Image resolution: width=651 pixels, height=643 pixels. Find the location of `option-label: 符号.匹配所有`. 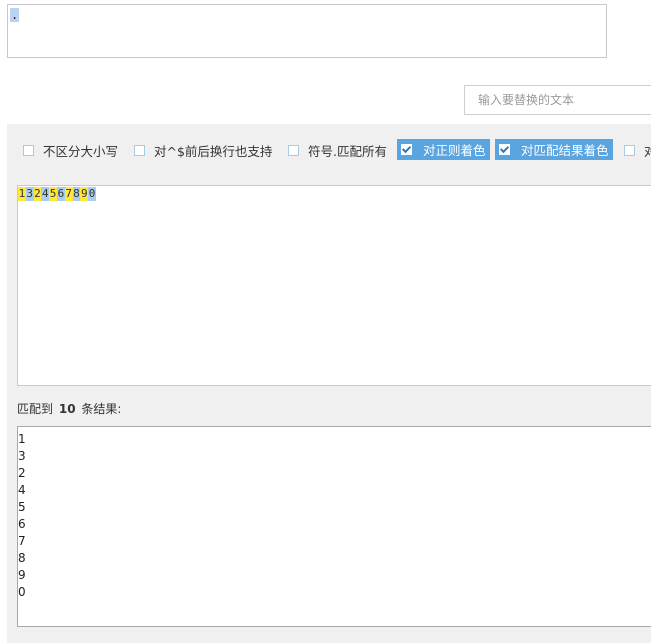

option-label: 符号.匹配所有 is located at coordinates (347, 151).